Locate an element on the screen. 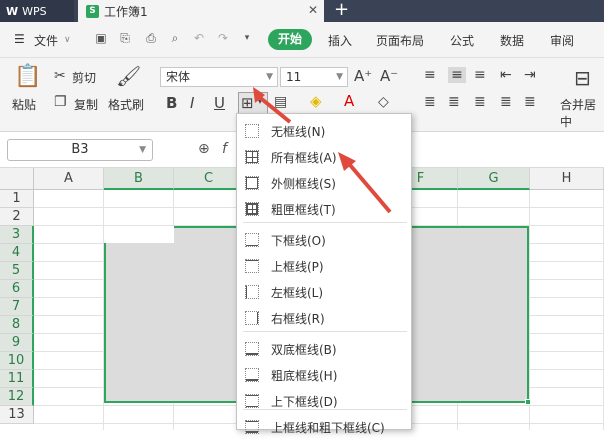 This screenshot has width=604, height=440. row-header-5: 5 is located at coordinates (17, 271).